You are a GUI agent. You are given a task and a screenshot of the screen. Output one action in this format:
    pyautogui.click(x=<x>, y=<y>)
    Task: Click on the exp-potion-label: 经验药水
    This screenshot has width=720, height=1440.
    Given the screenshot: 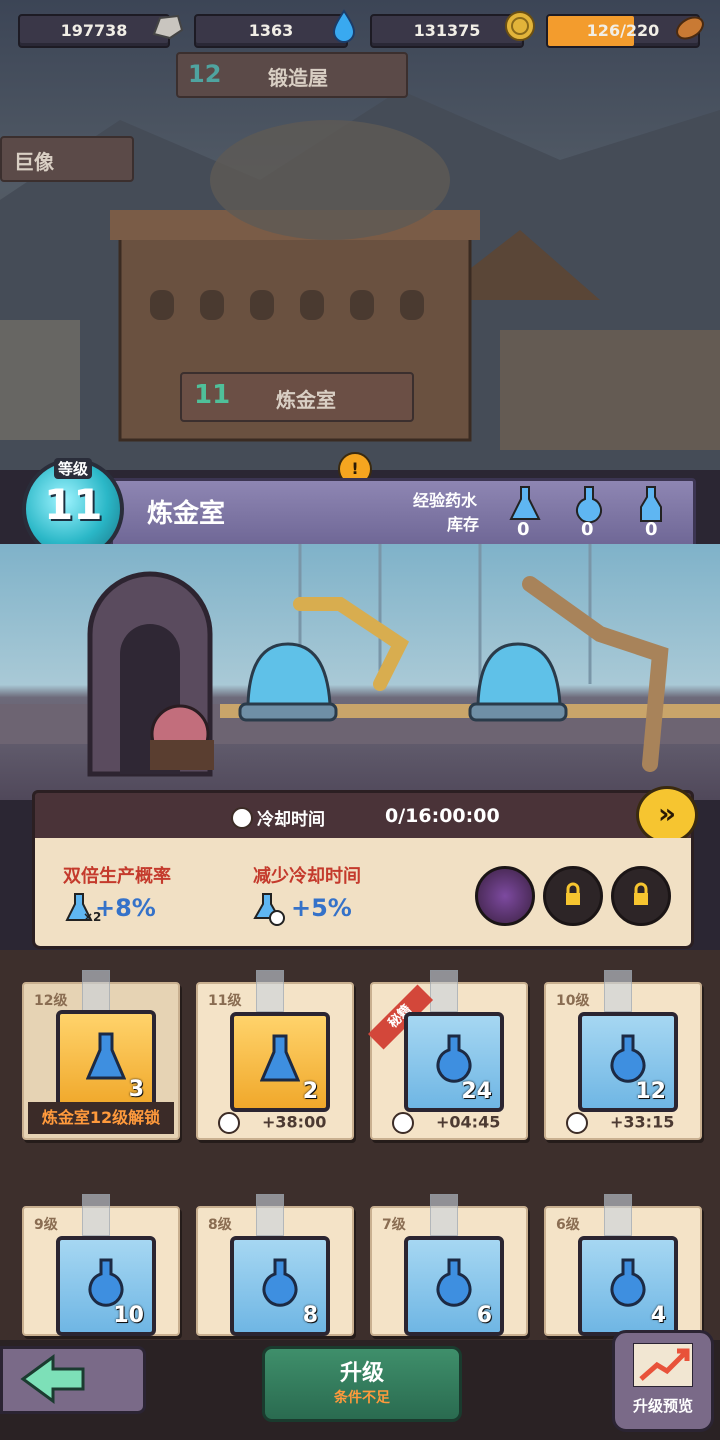 What is the action you would take?
    pyautogui.click(x=445, y=500)
    